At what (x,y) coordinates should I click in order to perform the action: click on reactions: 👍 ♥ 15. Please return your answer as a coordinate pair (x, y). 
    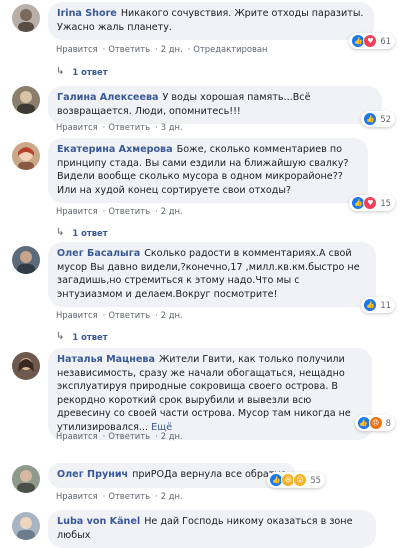
    Looking at the image, I should click on (372, 203).